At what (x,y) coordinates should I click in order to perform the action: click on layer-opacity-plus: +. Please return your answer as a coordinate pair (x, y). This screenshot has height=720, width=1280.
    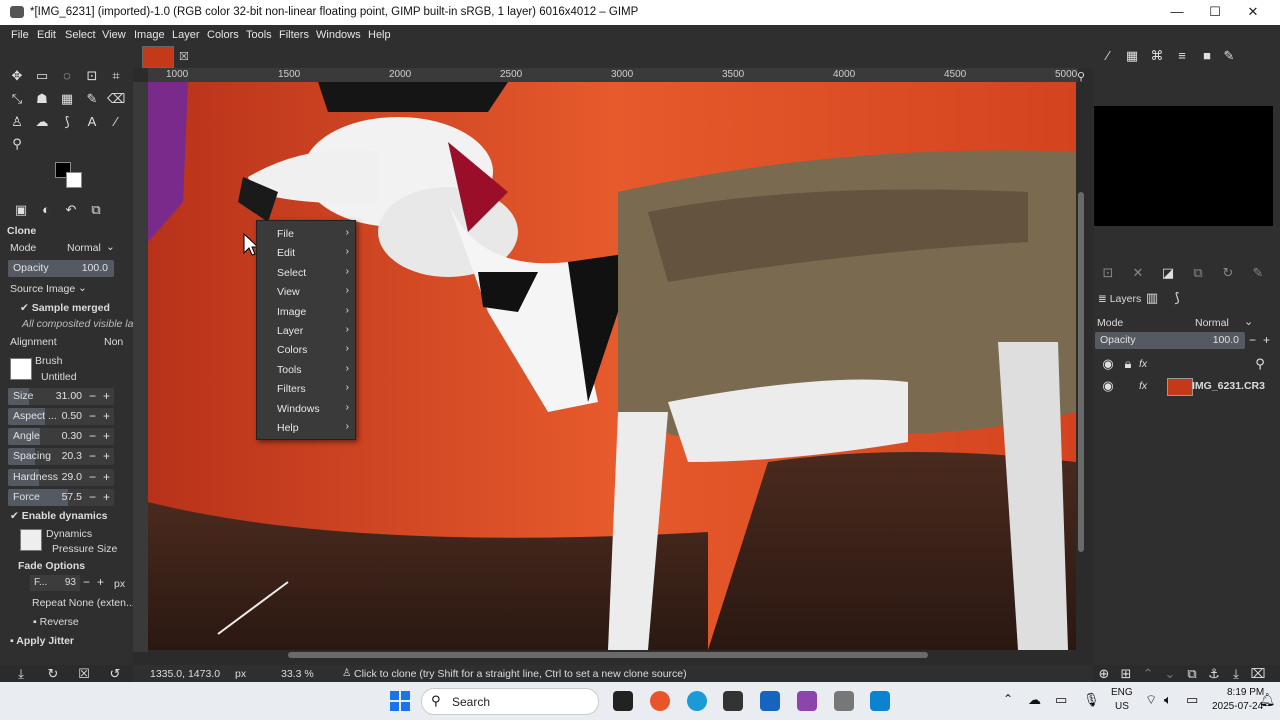
    Looking at the image, I should click on (1266, 340).